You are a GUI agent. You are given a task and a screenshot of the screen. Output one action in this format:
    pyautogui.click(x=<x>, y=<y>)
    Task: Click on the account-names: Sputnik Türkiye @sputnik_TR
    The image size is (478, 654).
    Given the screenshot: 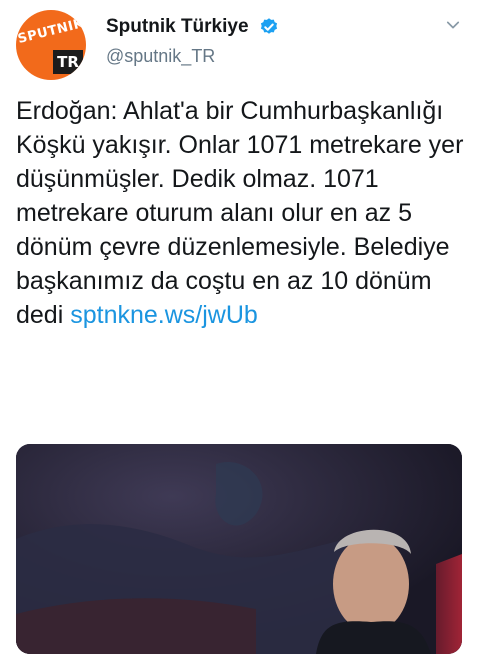 What is the action you would take?
    pyautogui.click(x=192, y=41)
    